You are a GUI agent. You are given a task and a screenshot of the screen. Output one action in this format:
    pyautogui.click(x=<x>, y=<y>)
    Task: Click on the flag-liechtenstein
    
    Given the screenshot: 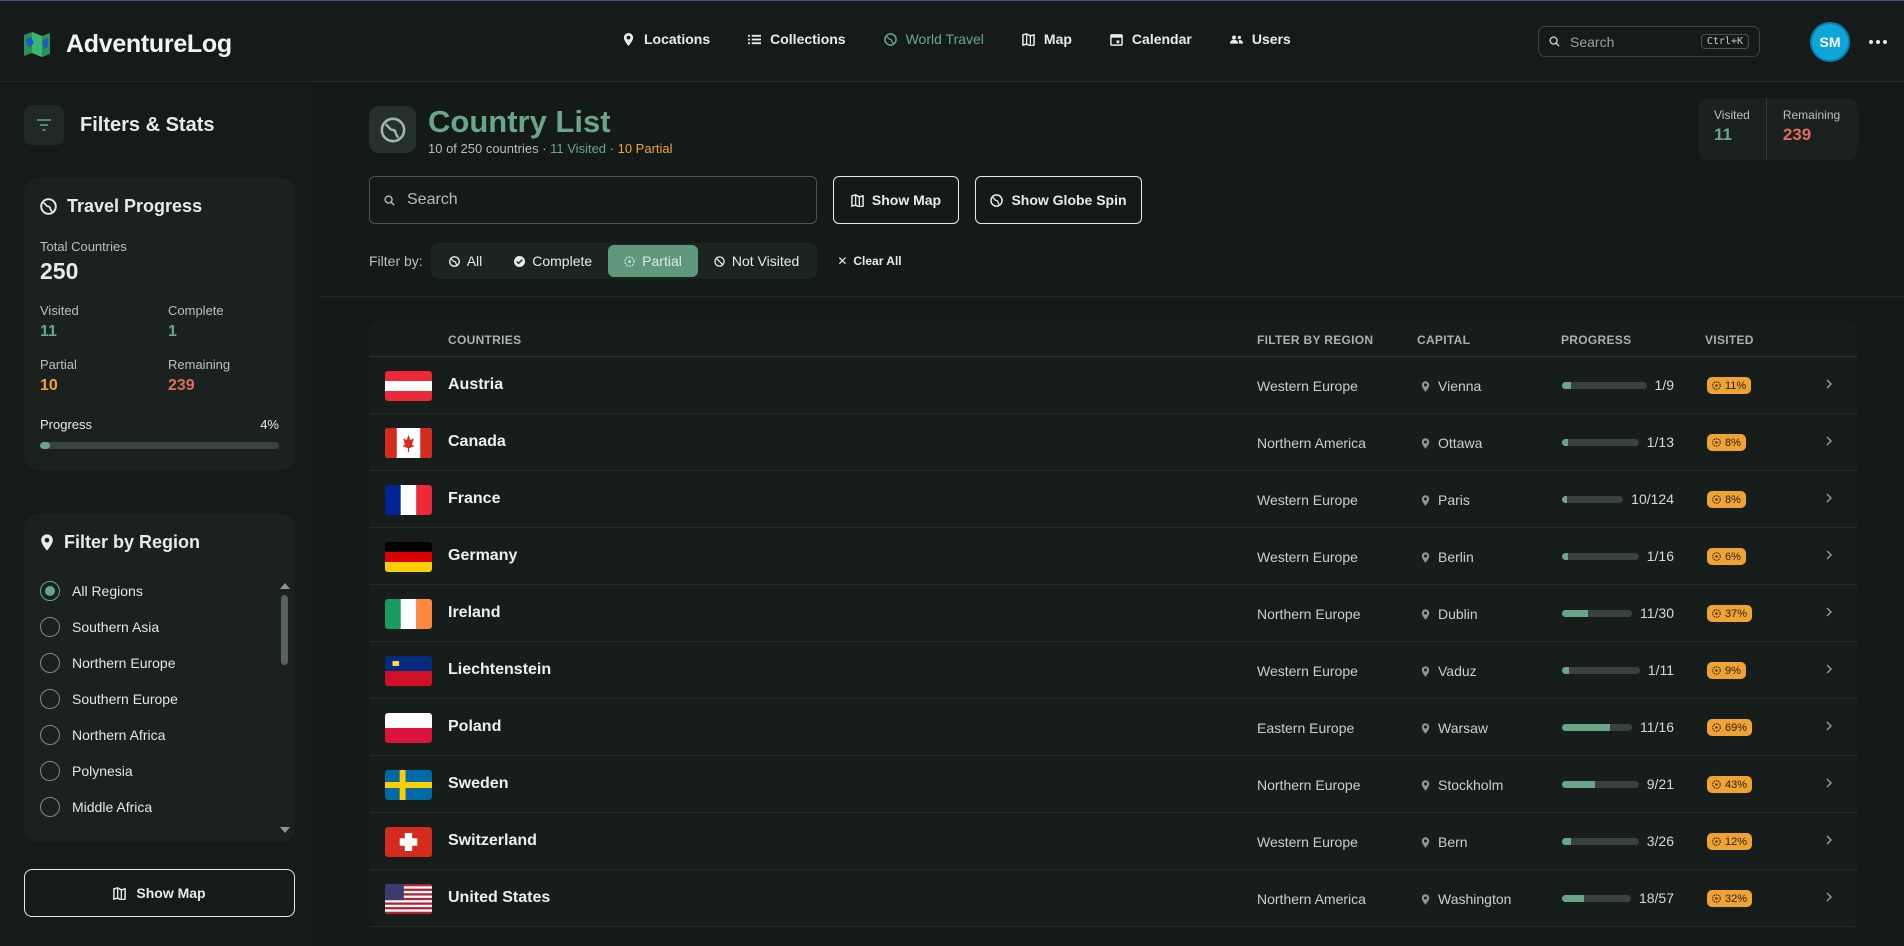 What is the action you would take?
    pyautogui.click(x=408, y=671)
    